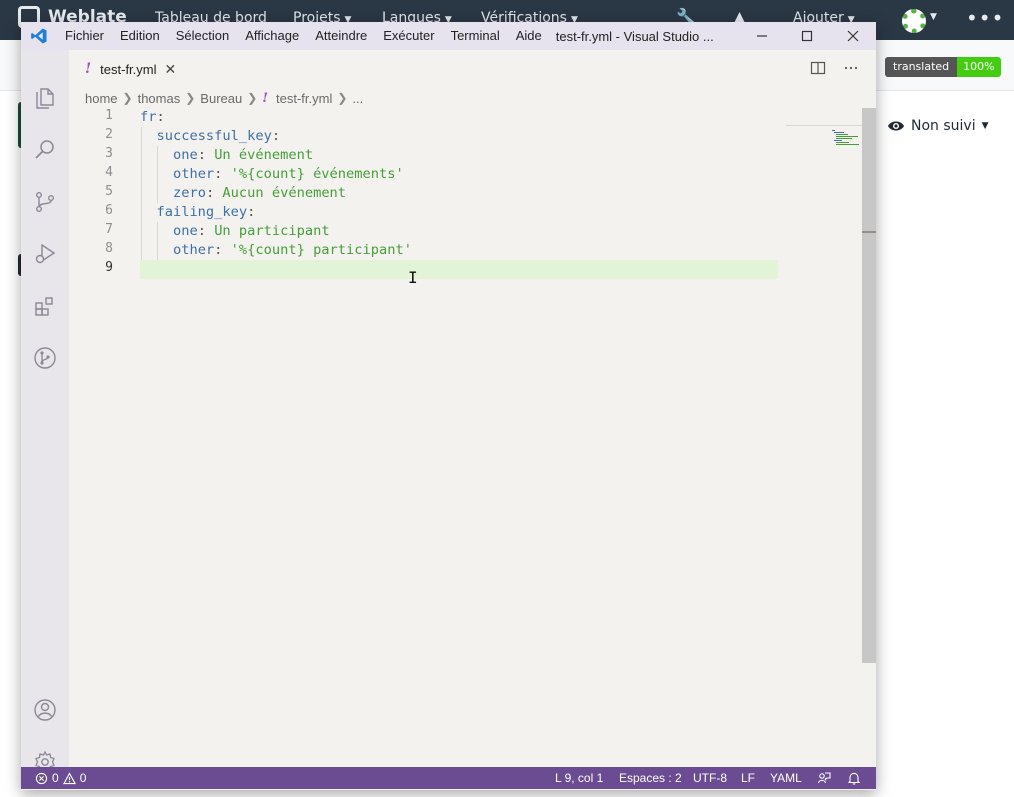  Describe the element at coordinates (786, 778) in the screenshot. I see `language-mode: YAML` at that location.